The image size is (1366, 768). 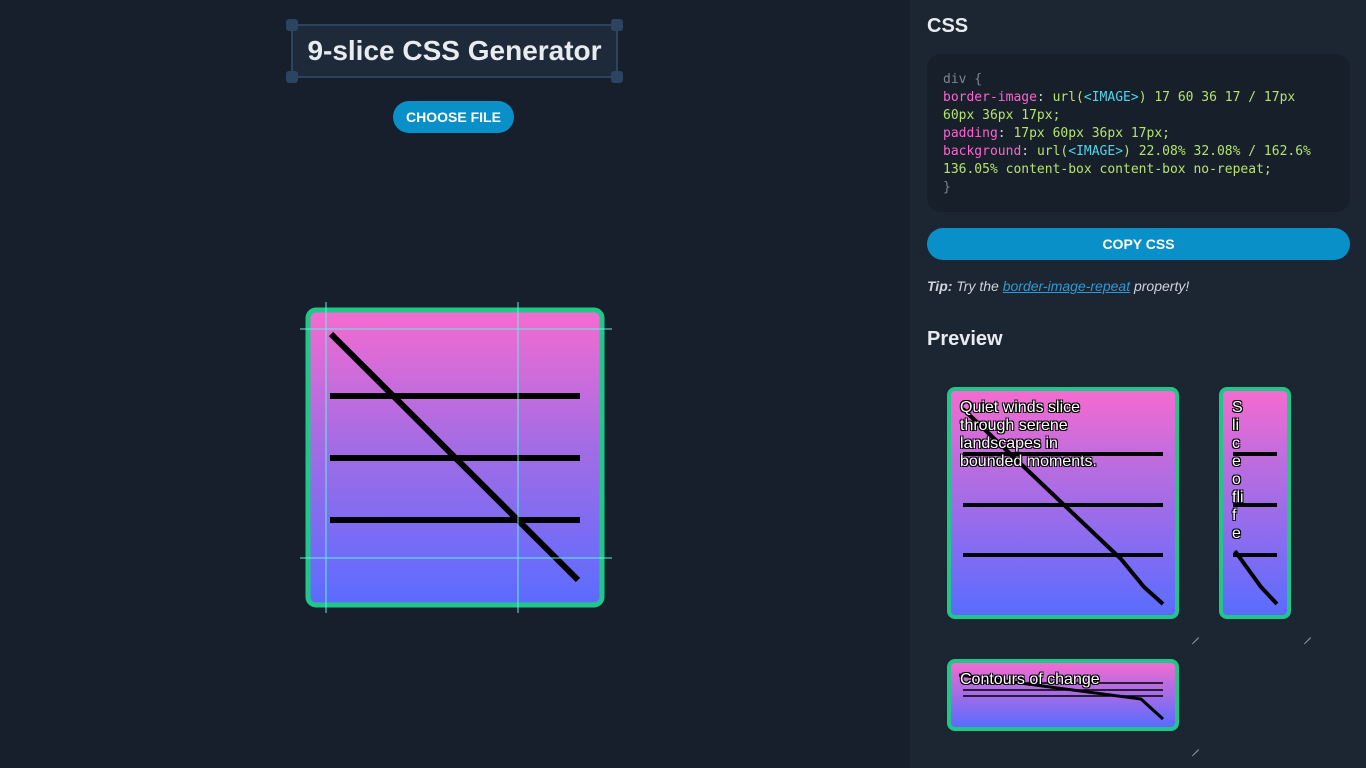 What do you see at coordinates (1030, 679) in the screenshot?
I see `preview-text: Contours of change` at bounding box center [1030, 679].